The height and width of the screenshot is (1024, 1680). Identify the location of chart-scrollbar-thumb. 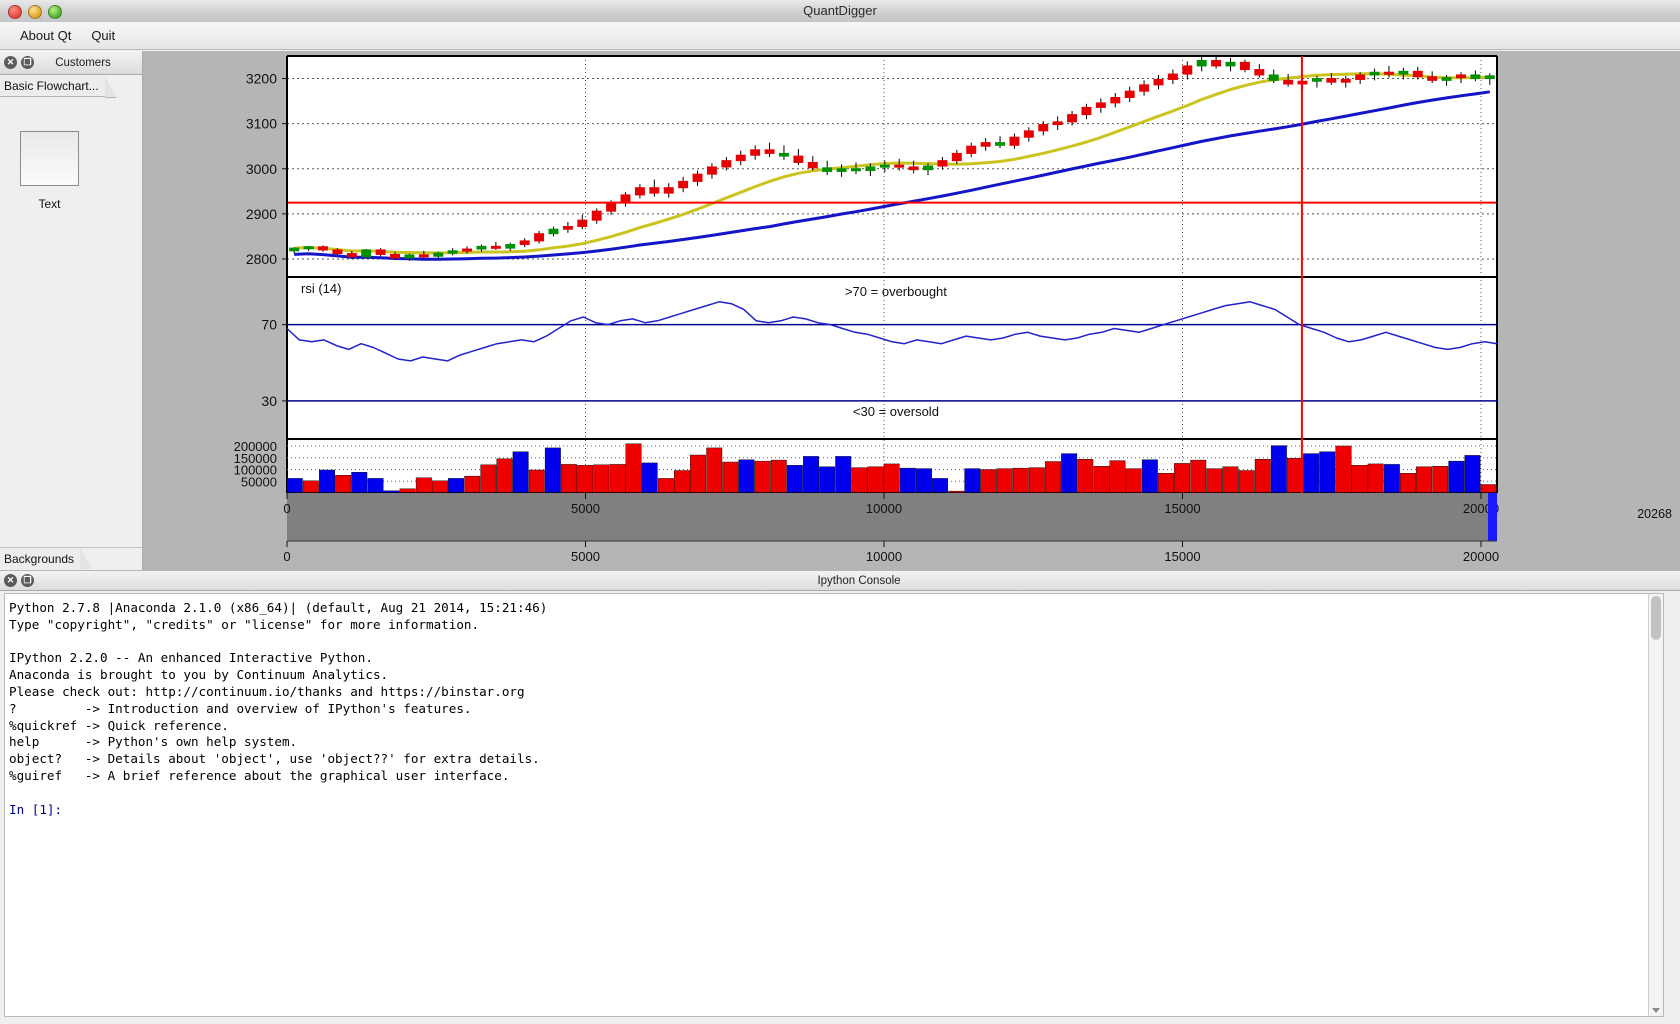
(1492, 517).